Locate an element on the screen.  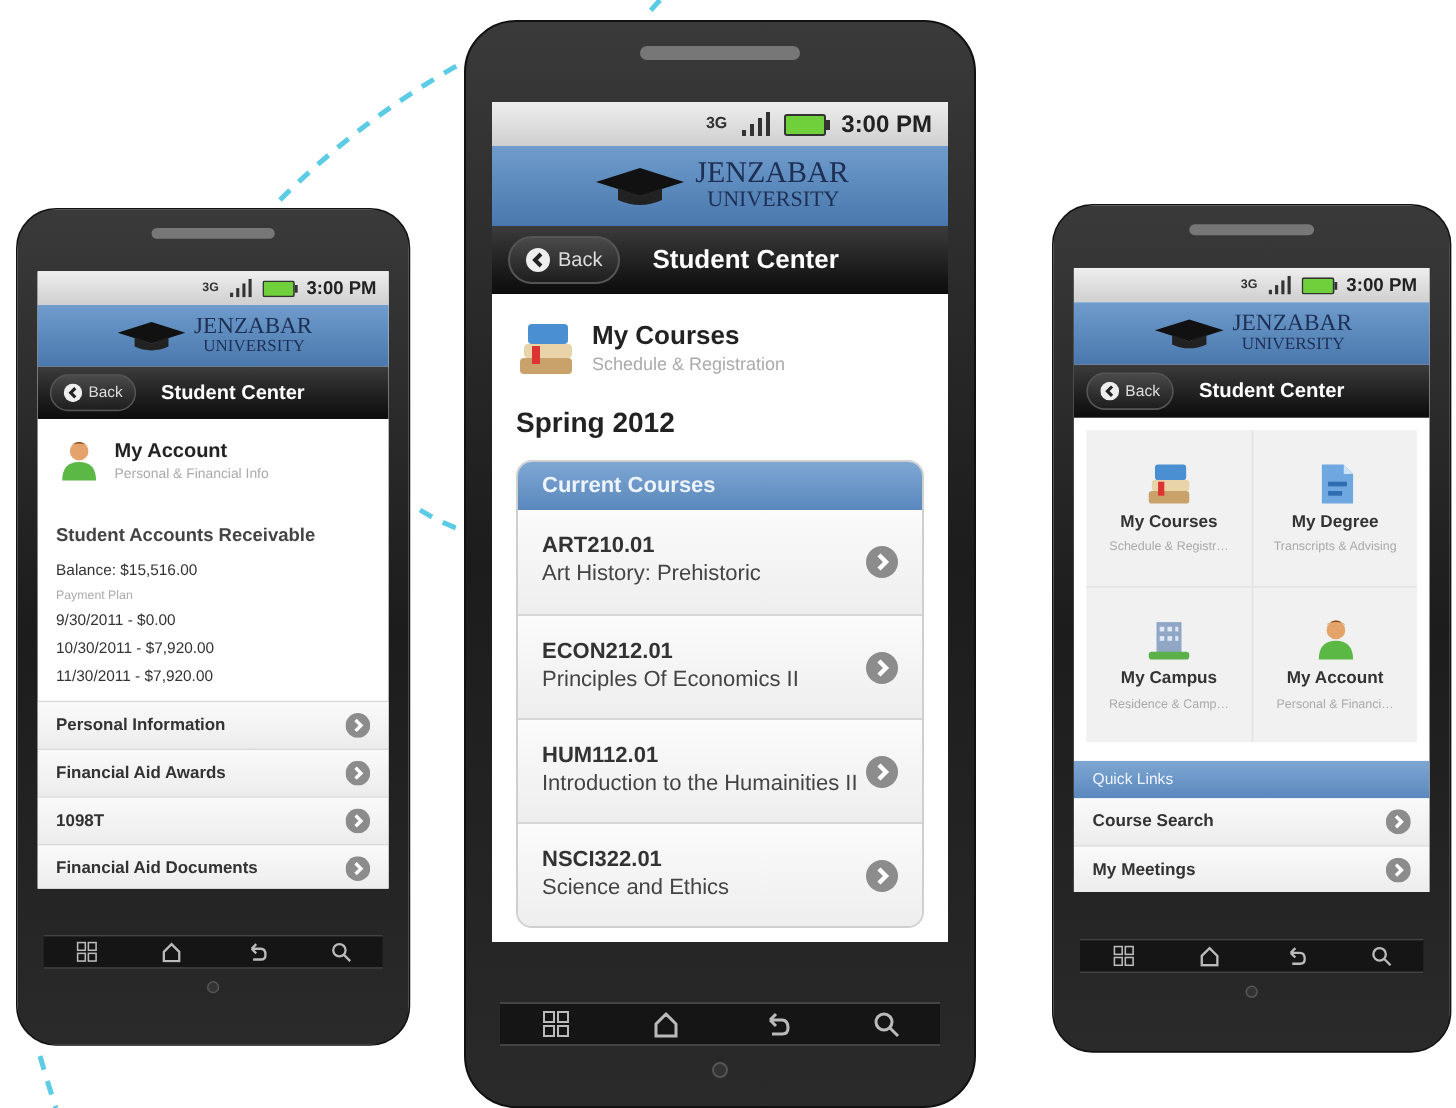
list-item: Personal Information is located at coordinates (213, 726).